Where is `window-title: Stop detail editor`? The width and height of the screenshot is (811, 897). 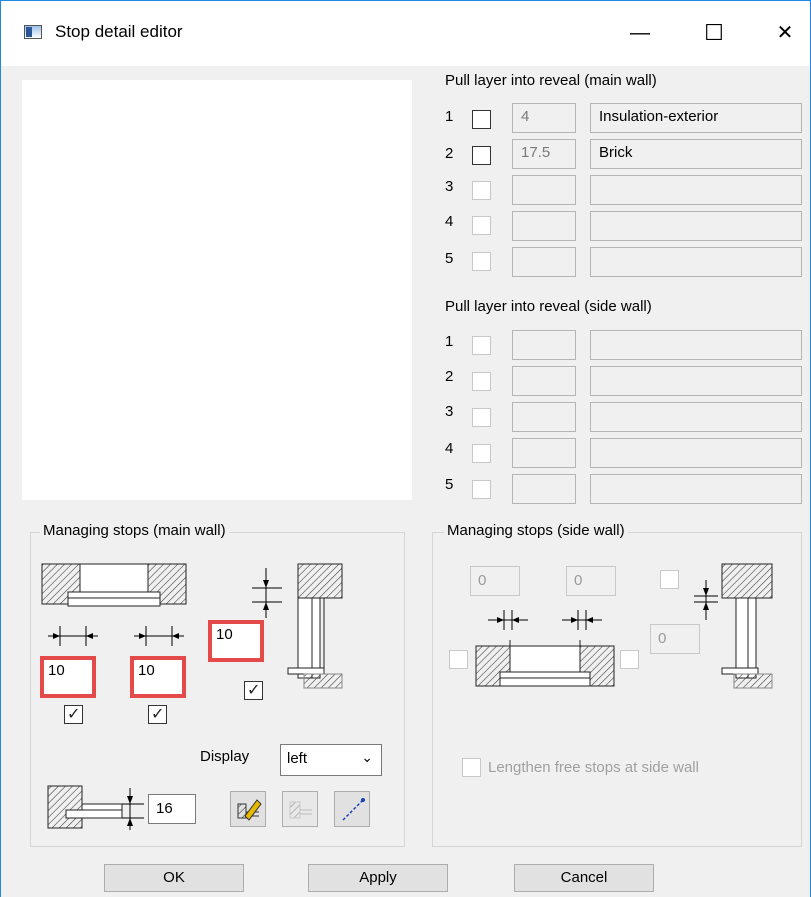 window-title: Stop detail editor is located at coordinates (119, 31).